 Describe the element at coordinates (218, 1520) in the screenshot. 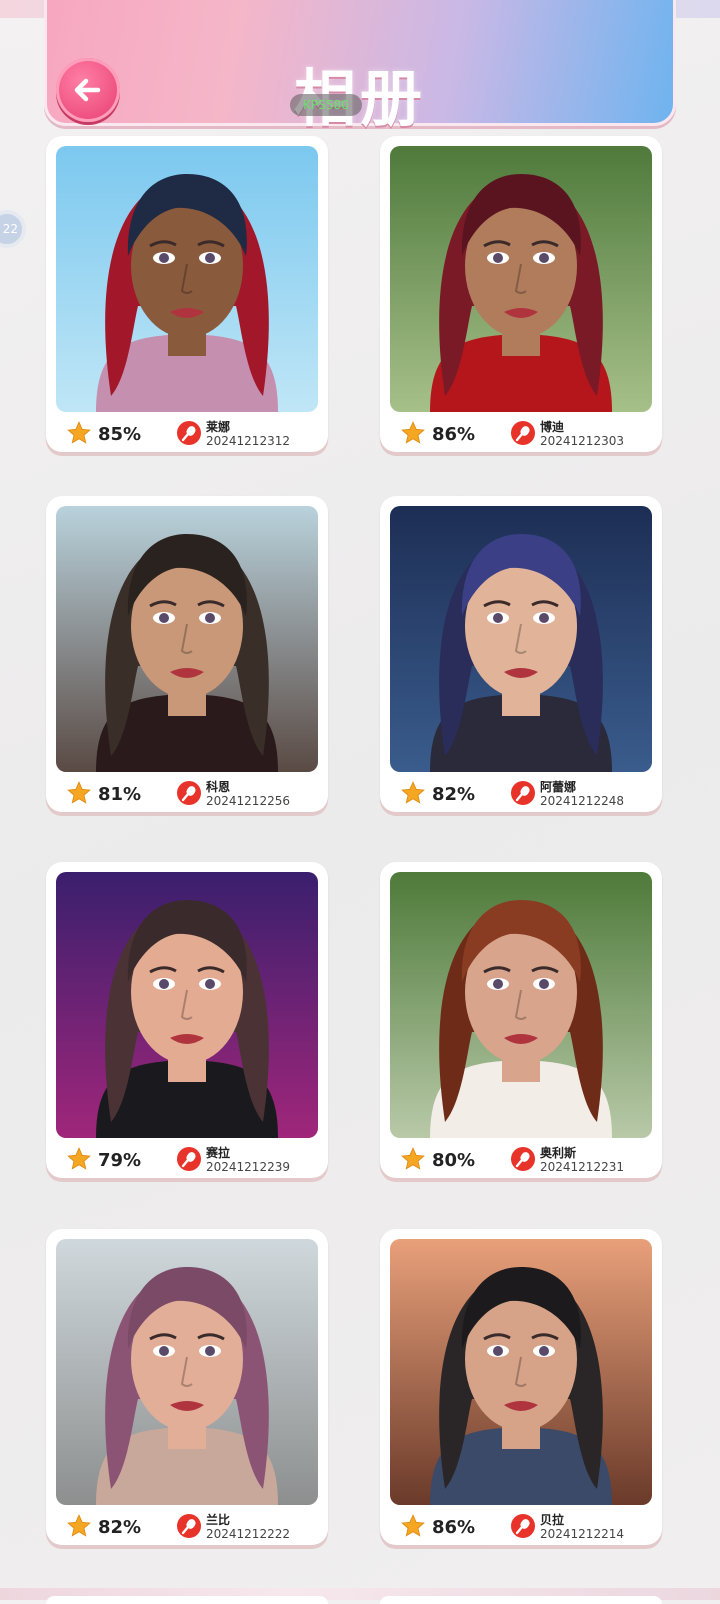

I see `character-name: 兰比` at that location.